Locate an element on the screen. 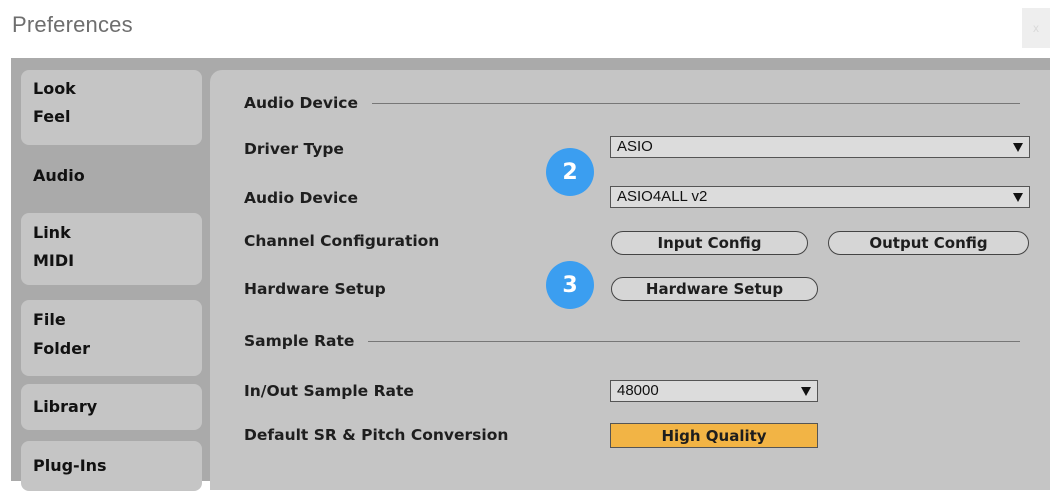 The image size is (1050, 491). tab-midi-label: MIDI is located at coordinates (54, 260).